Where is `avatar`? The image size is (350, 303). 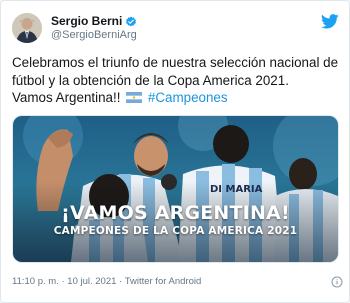 avatar is located at coordinates (27, 28).